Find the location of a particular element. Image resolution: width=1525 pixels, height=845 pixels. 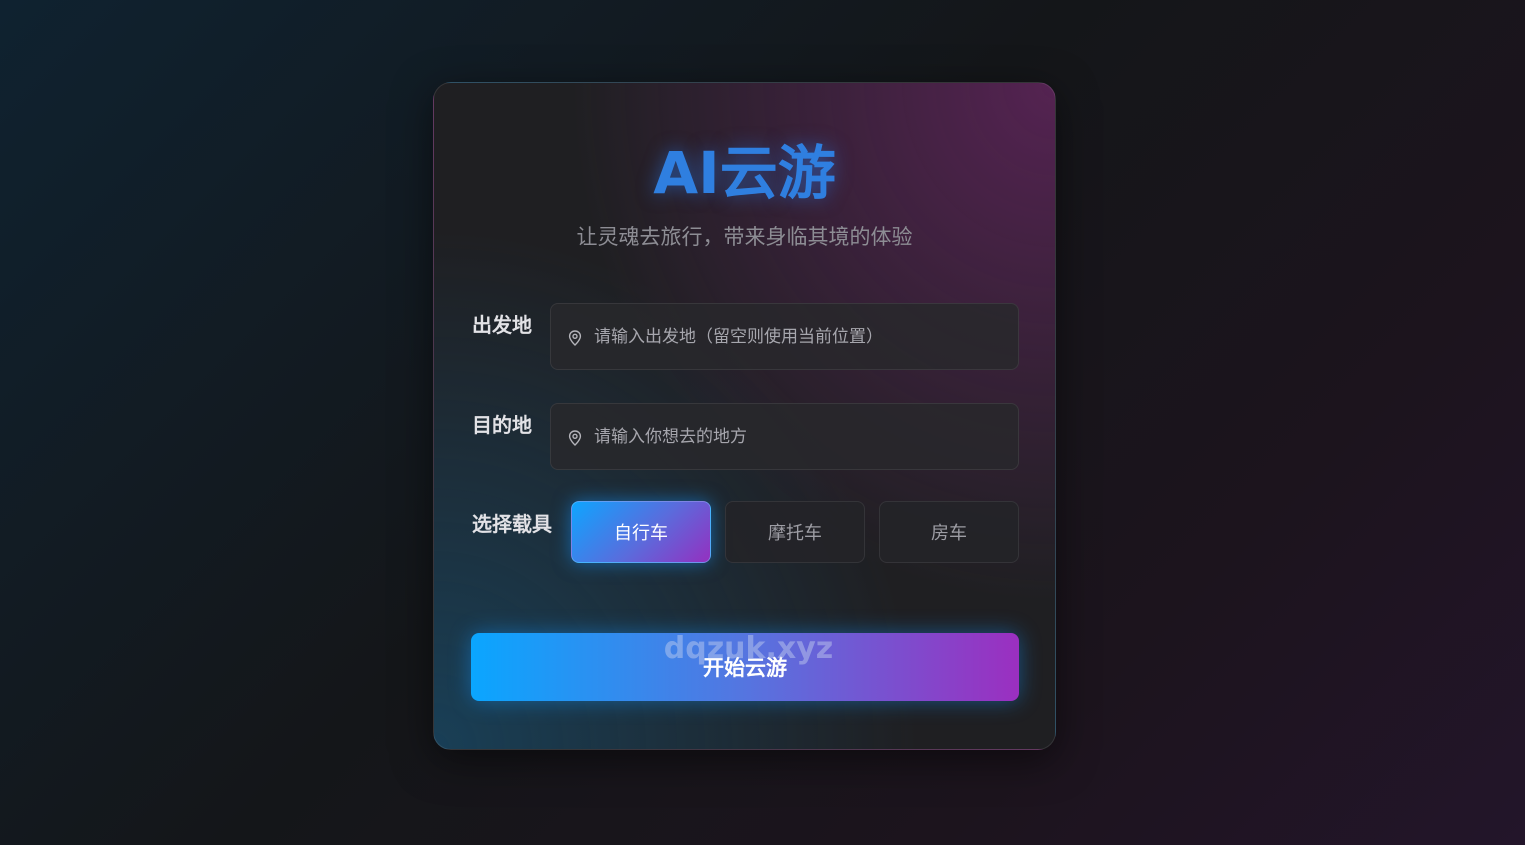

start-travel-button: 开始云游 is located at coordinates (745, 667).